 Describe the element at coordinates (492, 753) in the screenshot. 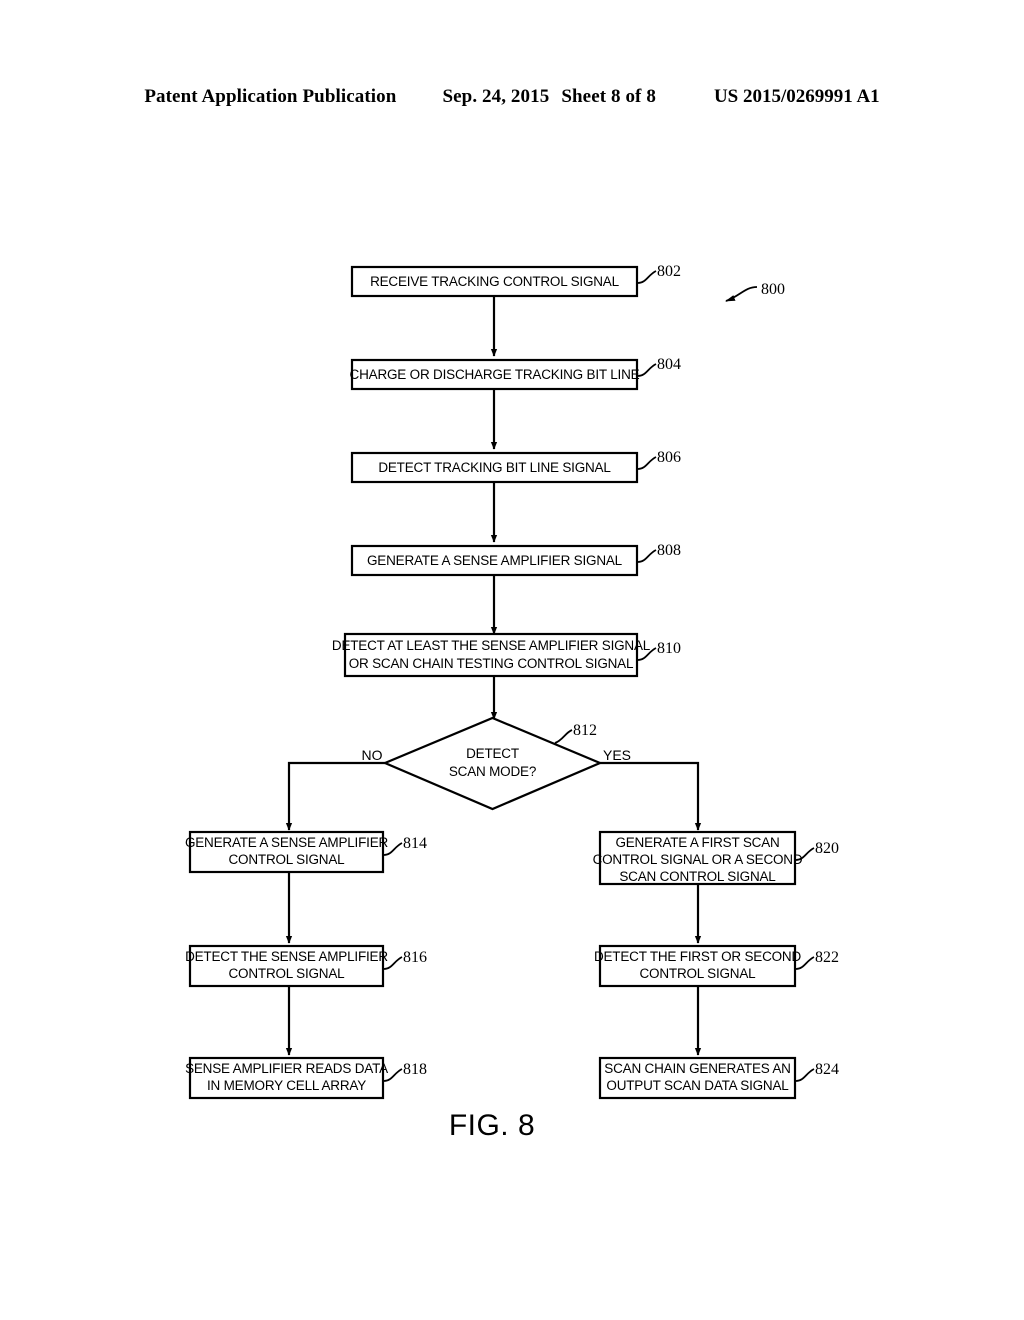

I see `node-812-line-1: DETECT` at that location.